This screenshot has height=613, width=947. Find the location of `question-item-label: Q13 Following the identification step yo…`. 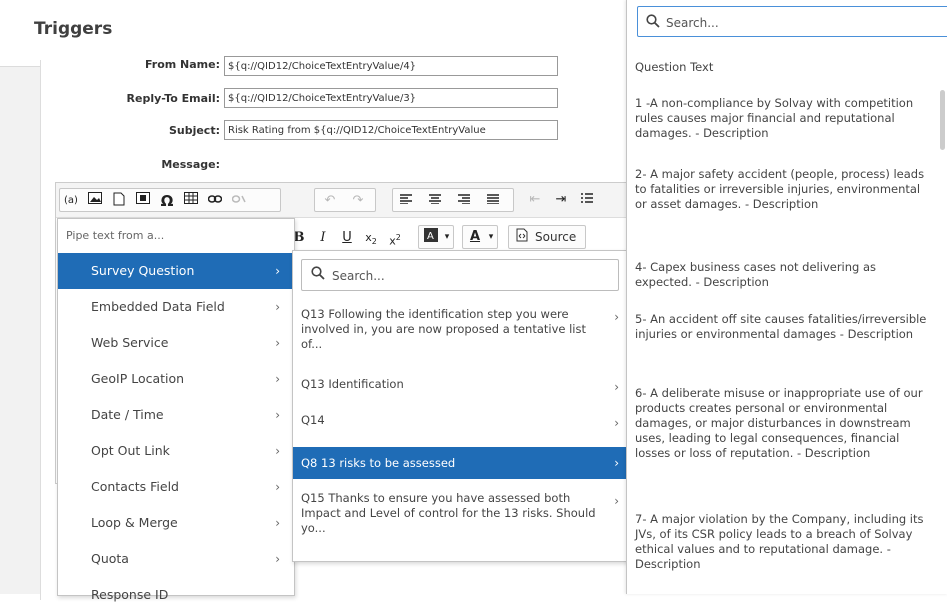

question-item-label: Q13 Following the identification step yo… is located at coordinates (444, 329).